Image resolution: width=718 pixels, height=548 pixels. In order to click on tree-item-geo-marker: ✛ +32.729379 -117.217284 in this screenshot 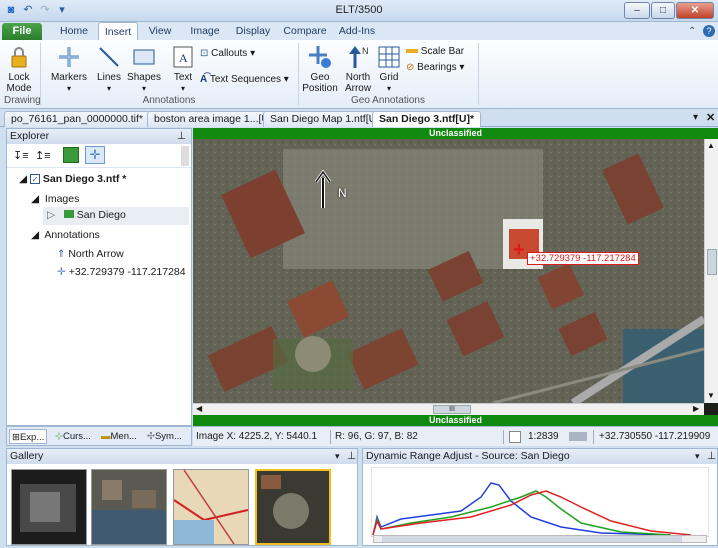, I will do `click(121, 272)`.